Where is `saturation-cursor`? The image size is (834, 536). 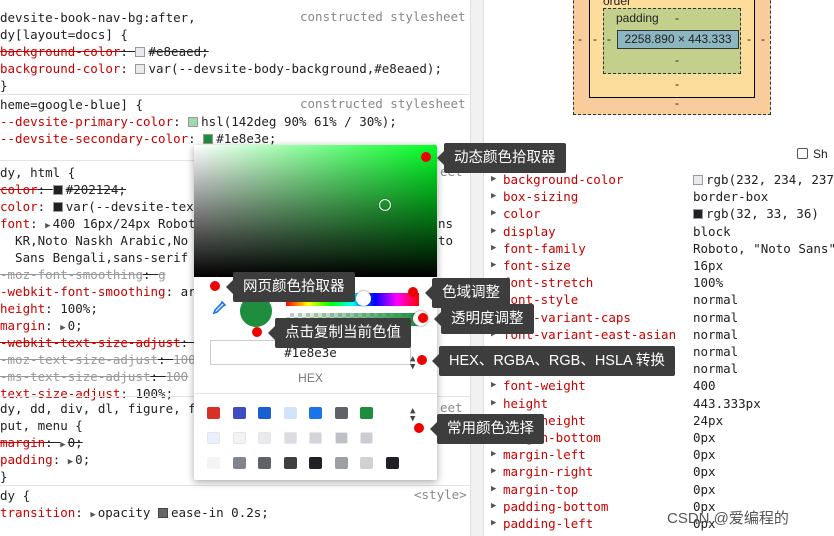
saturation-cursor is located at coordinates (385, 205).